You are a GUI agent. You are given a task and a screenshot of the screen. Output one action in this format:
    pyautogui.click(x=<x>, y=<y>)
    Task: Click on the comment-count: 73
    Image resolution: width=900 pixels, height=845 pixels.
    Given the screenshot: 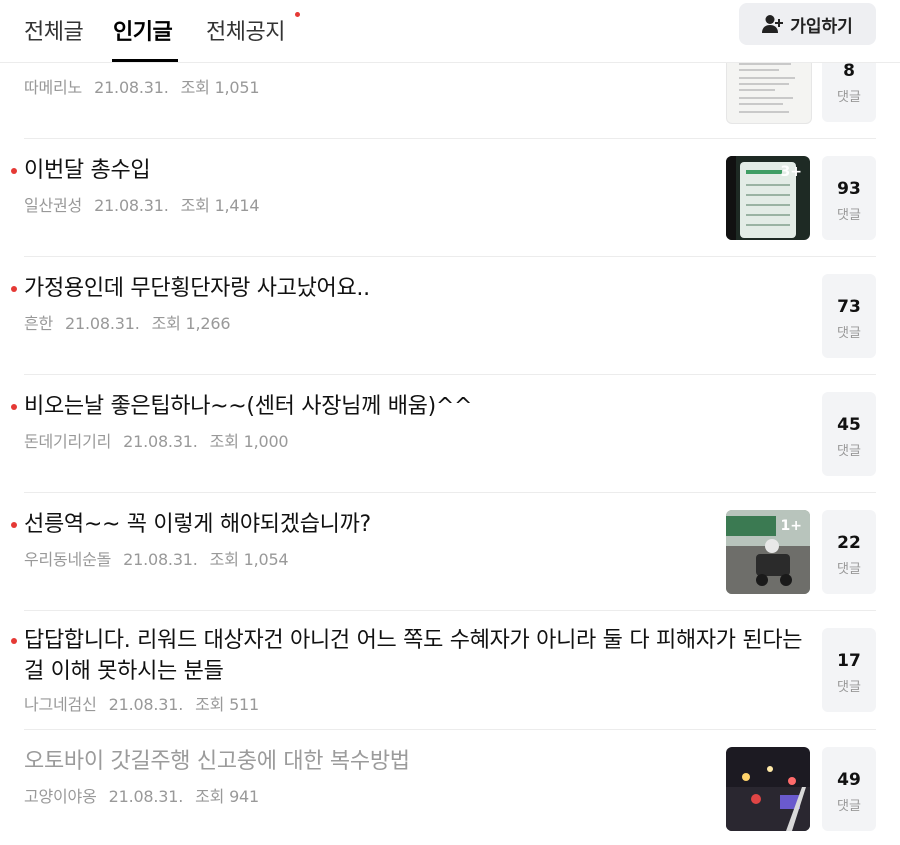 What is the action you would take?
    pyautogui.click(x=849, y=307)
    